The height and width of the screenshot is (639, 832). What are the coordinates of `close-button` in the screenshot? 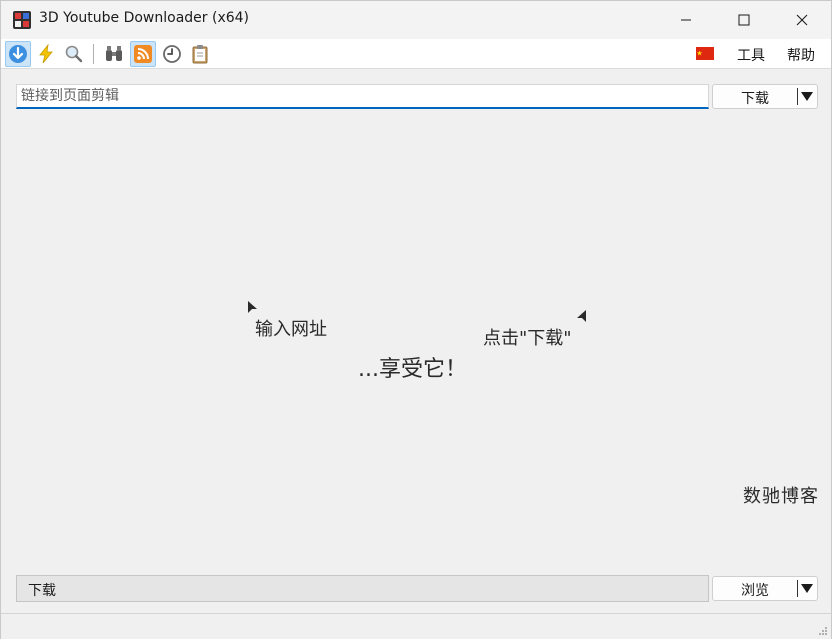 It's located at (802, 20).